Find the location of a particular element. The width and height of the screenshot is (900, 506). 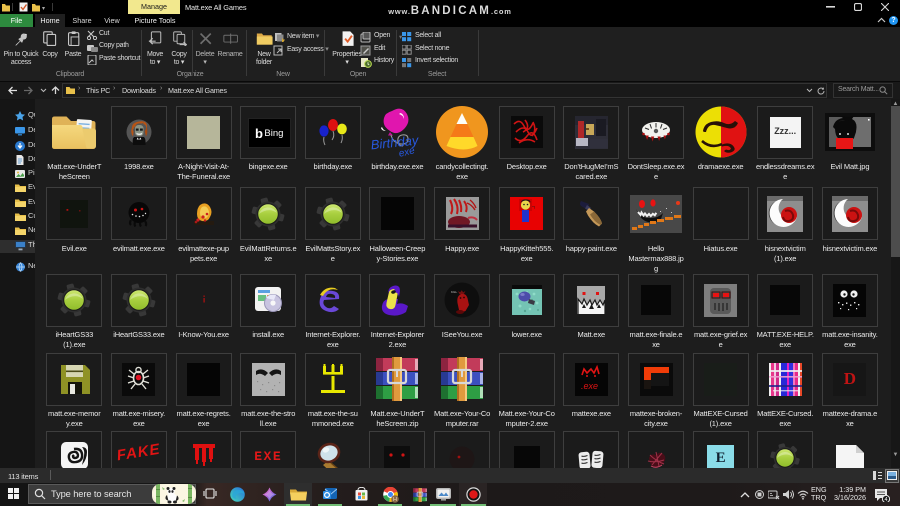

svg-text: KILL is located at coordinates (454, 292).